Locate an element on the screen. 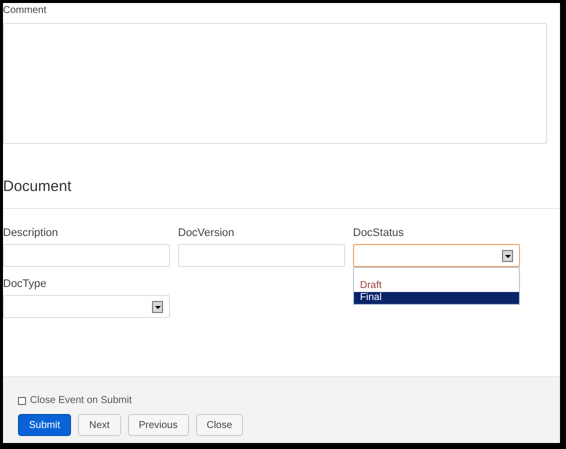 This screenshot has height=449, width=566. field-label: DocStatus is located at coordinates (379, 233).